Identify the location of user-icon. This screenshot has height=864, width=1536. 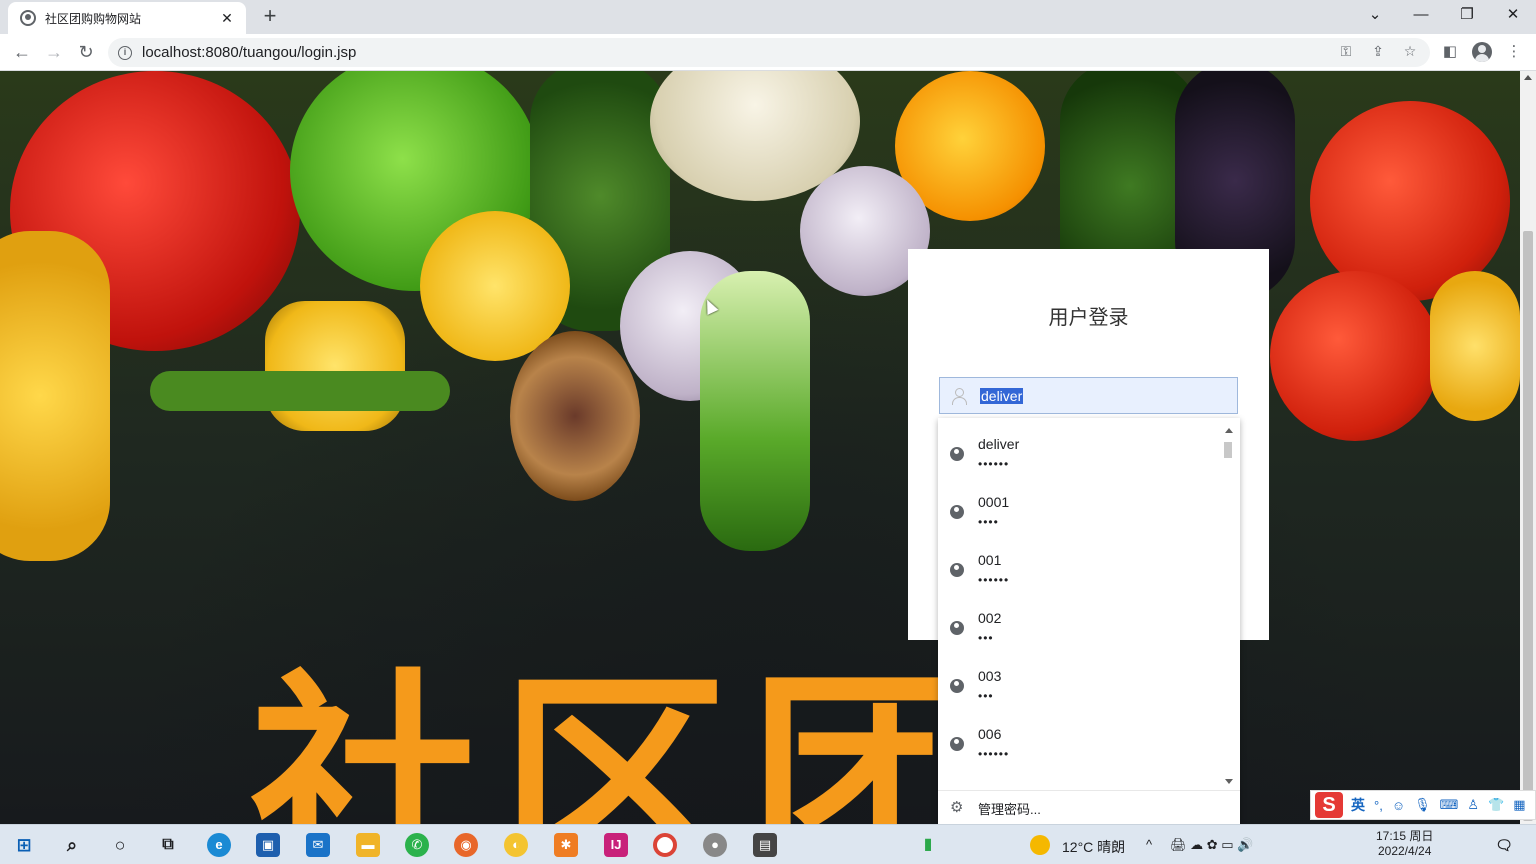
(959, 396).